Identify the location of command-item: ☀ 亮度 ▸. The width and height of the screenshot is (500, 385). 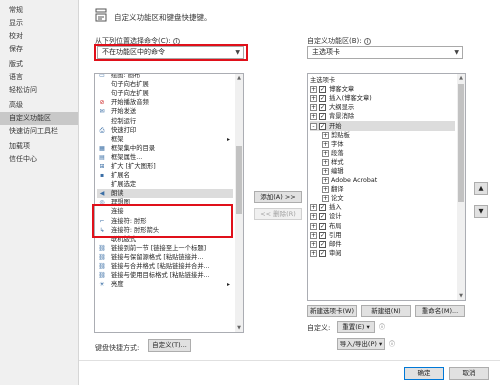
(165, 284).